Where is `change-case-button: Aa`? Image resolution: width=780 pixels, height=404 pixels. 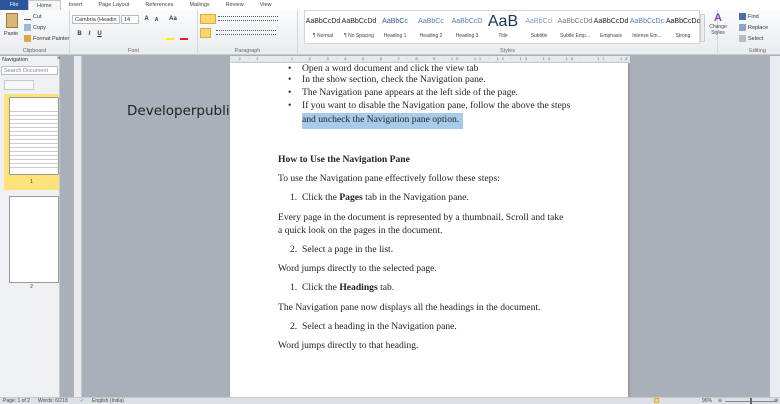 change-case-button: Aa is located at coordinates (173, 19).